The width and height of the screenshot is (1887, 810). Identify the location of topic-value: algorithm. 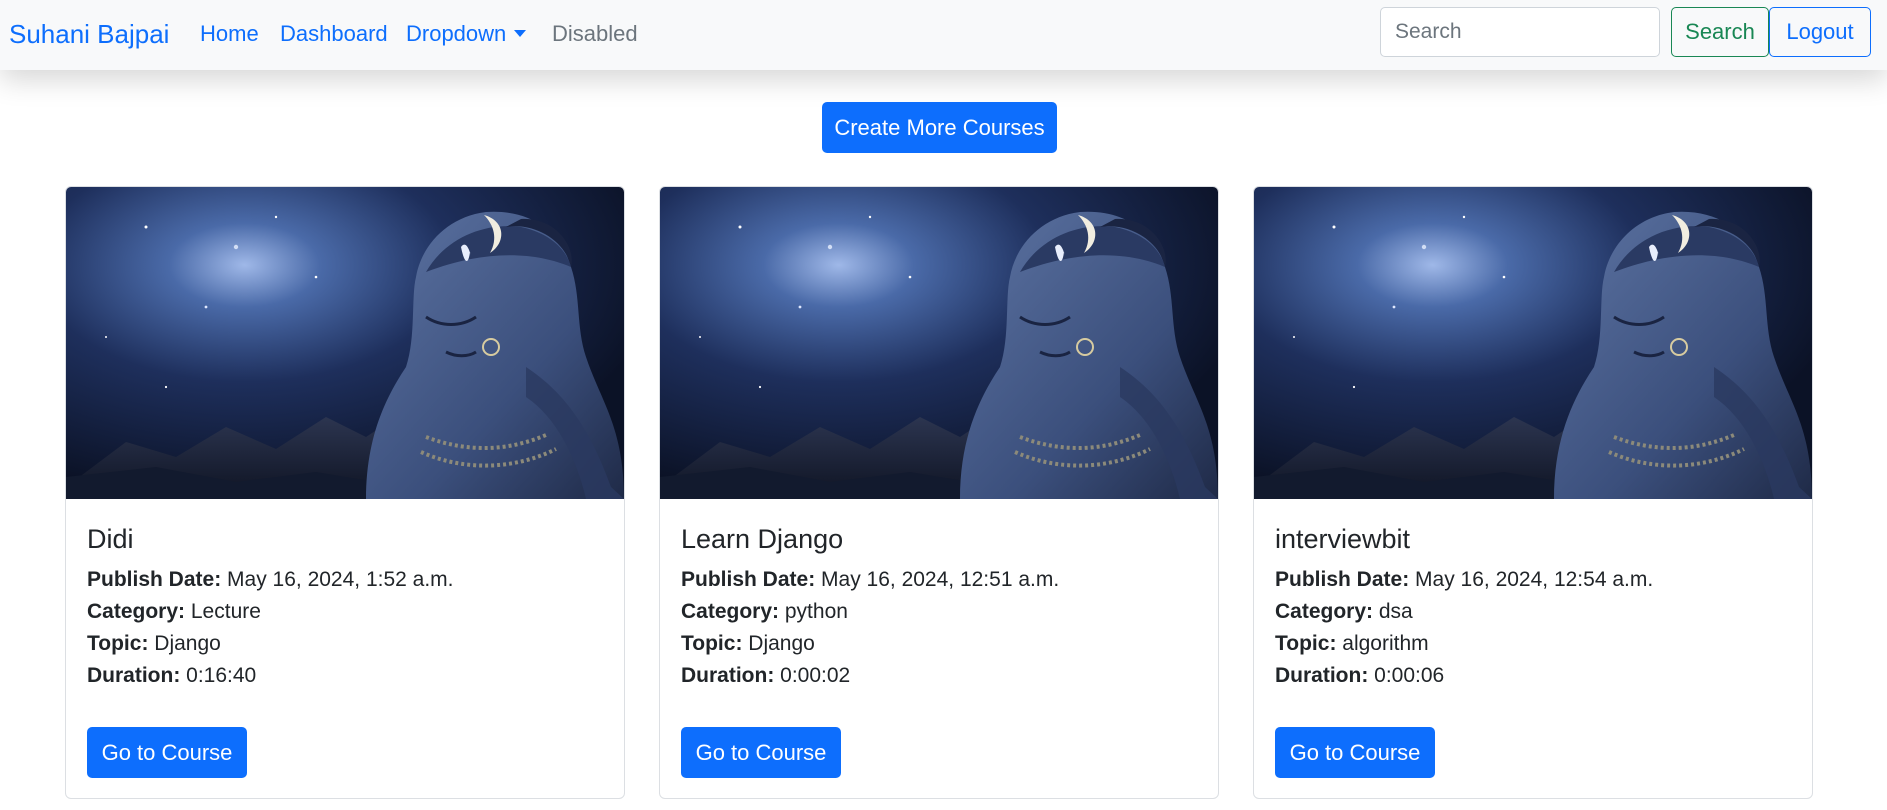
(1385, 643).